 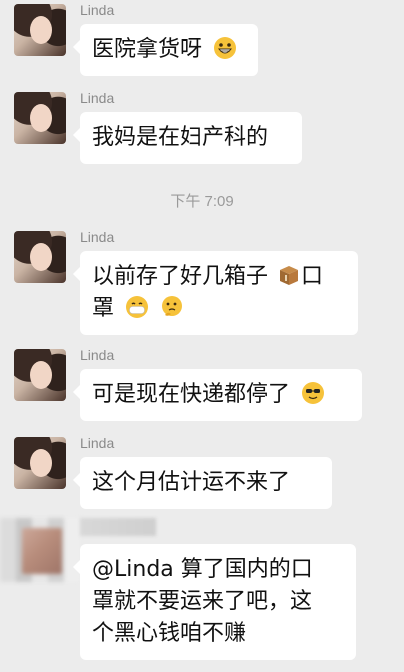 I want to click on package-icon, so click(x=289, y=275).